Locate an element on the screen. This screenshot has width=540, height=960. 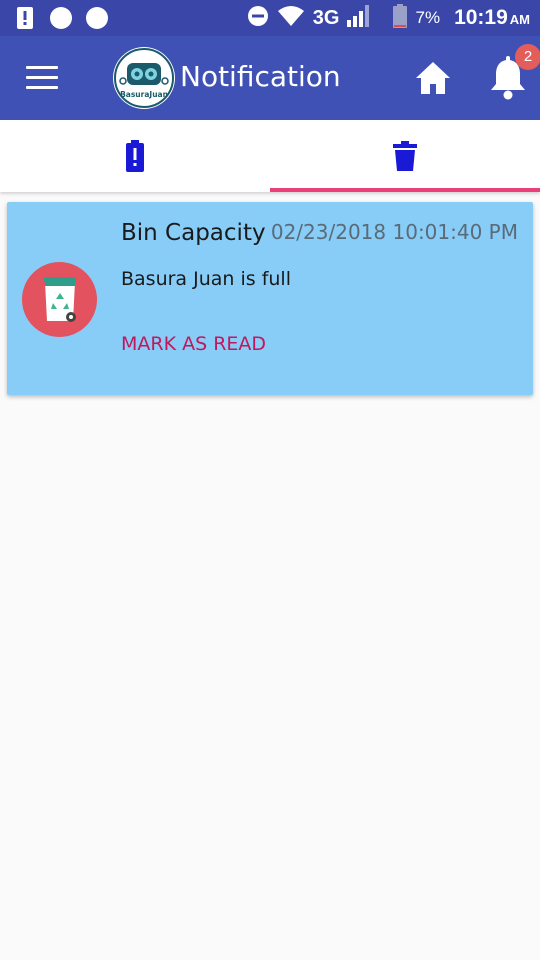
tab-selected-indicator is located at coordinates (405, 190).